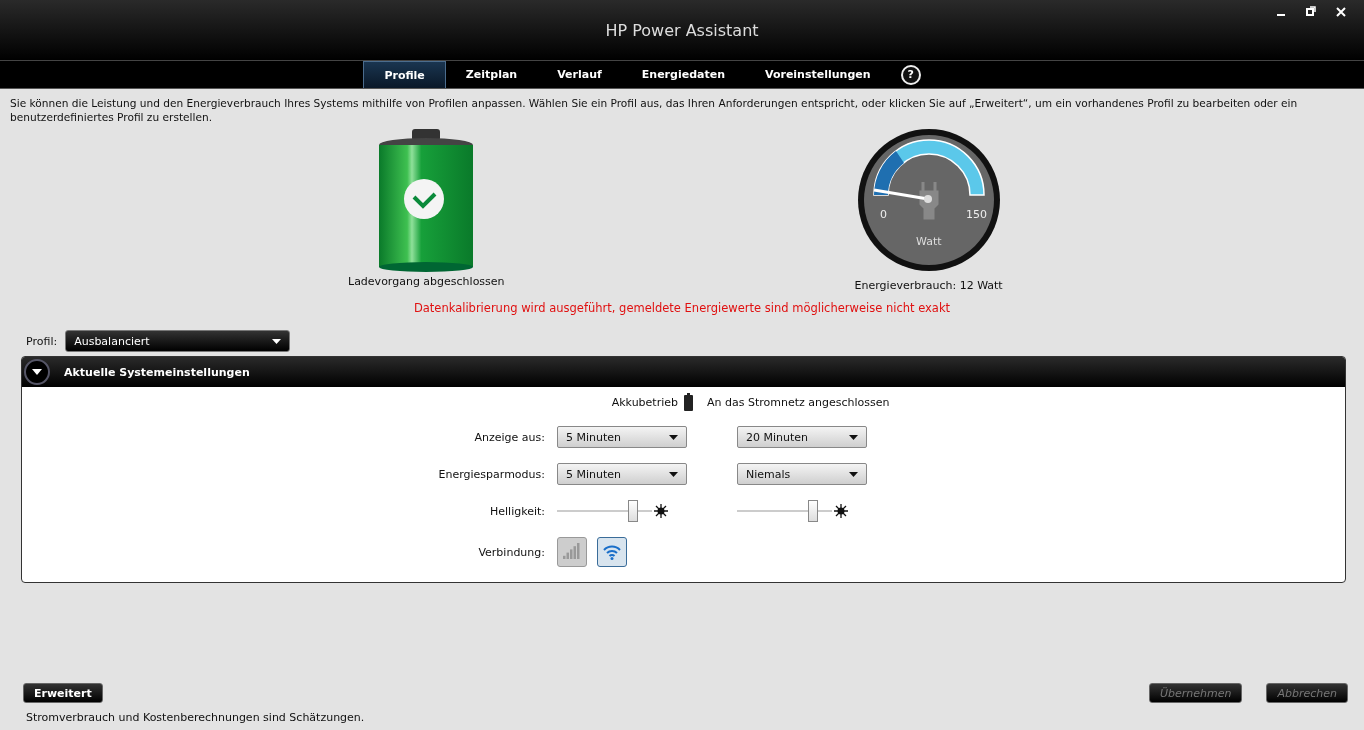 The image size is (1364, 730). I want to click on signal-toggle, so click(572, 552).